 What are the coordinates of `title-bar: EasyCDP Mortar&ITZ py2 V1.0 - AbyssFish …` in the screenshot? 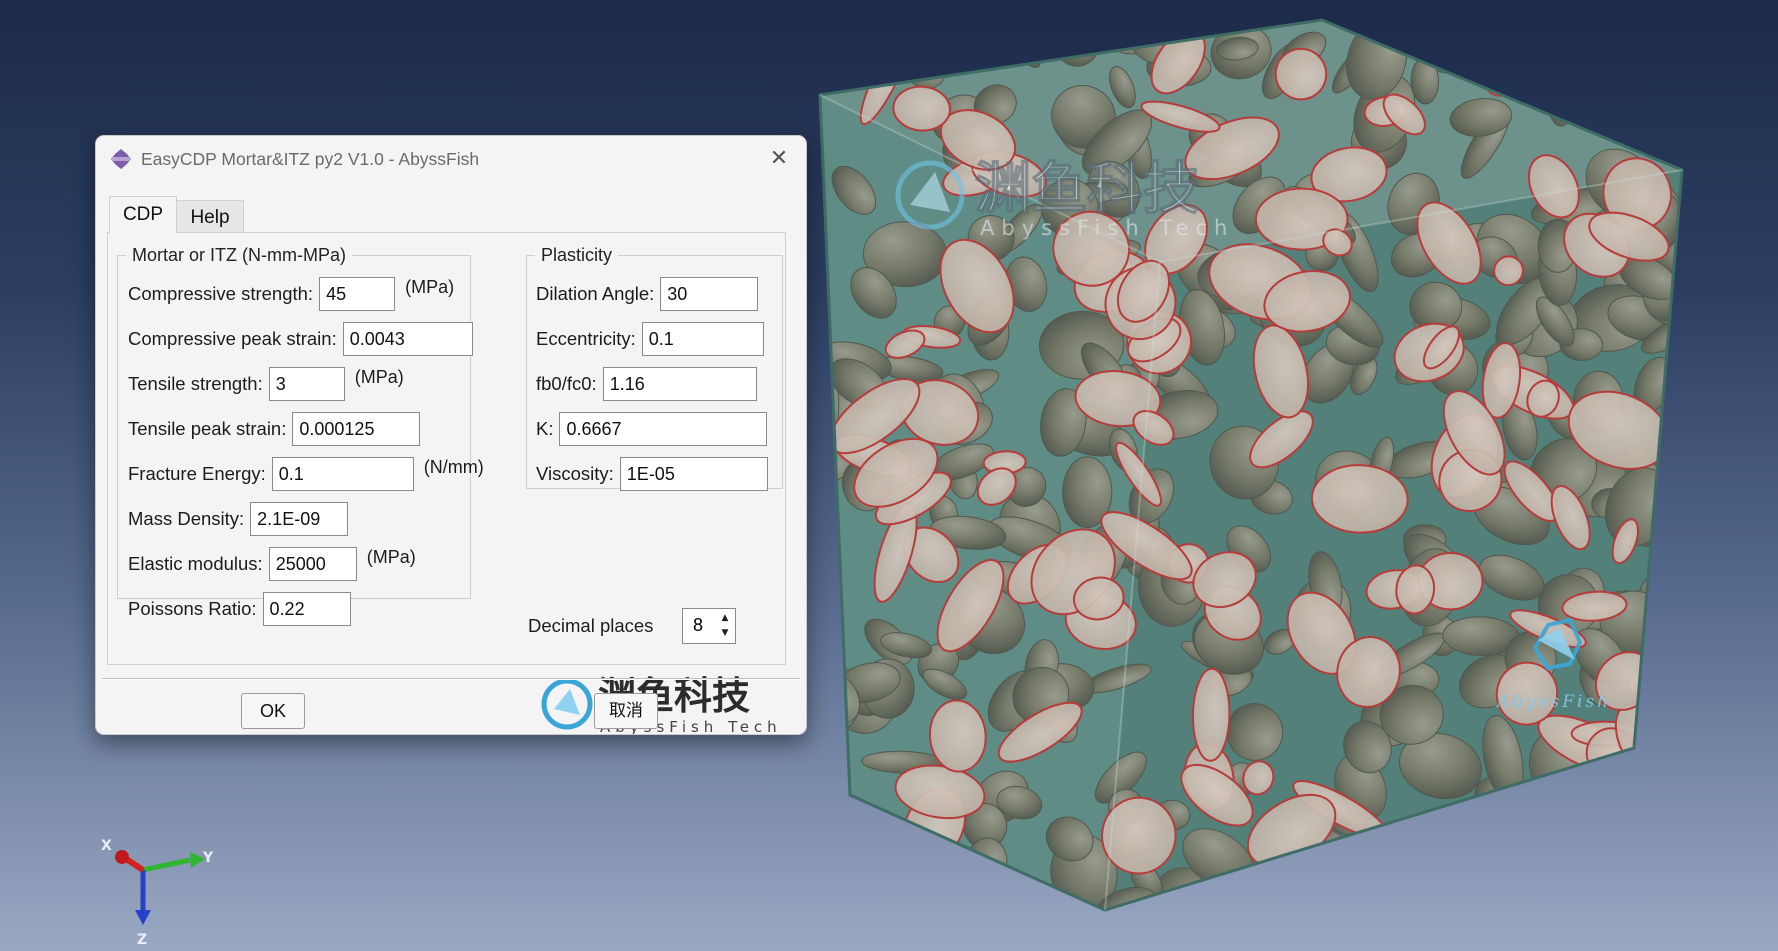 It's located at (451, 159).